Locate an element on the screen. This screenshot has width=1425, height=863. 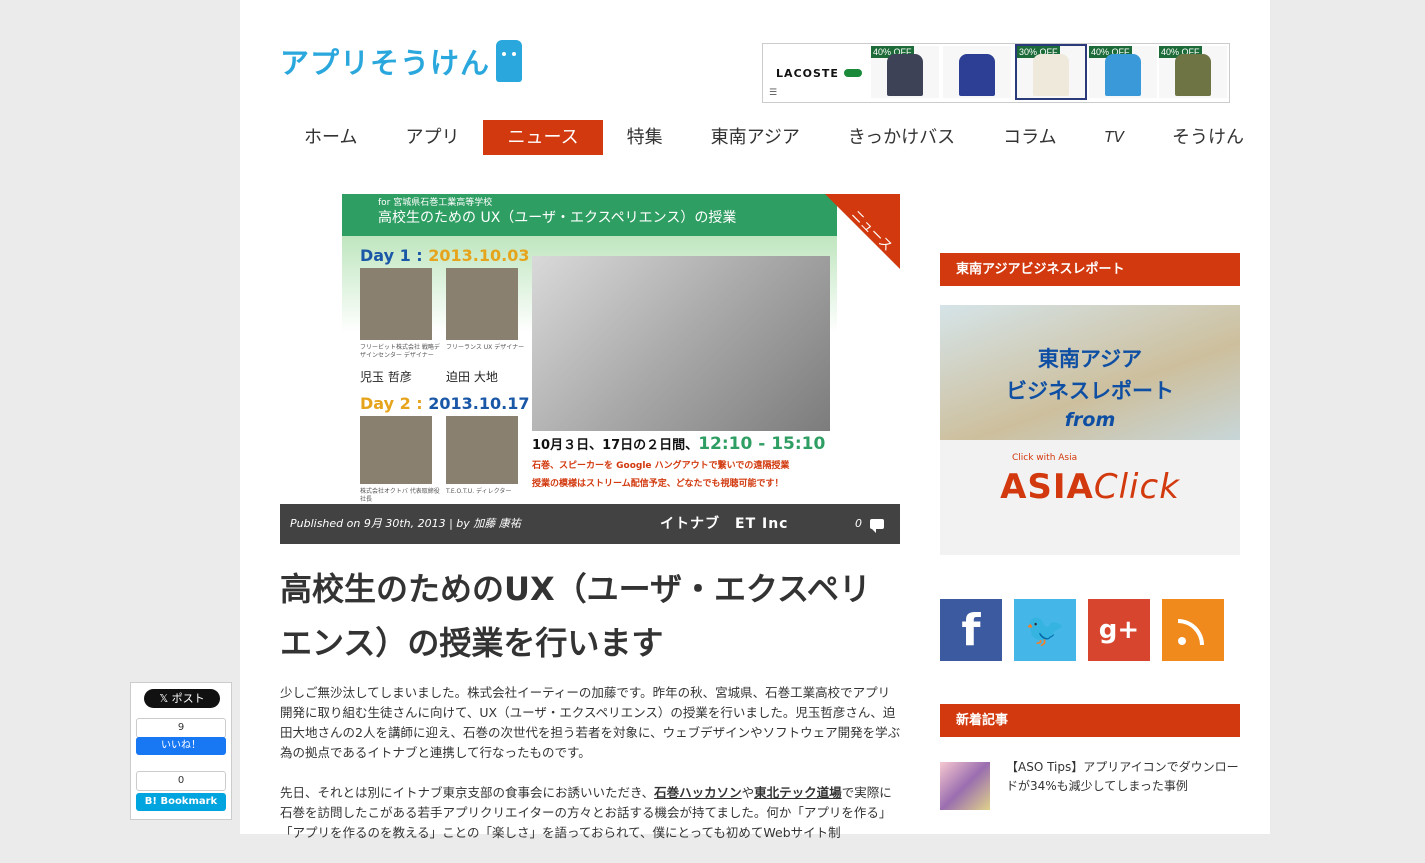
share-box: 𝕏 ポスト 9 いいね！ 0 B! Bookmark is located at coordinates (181, 751).